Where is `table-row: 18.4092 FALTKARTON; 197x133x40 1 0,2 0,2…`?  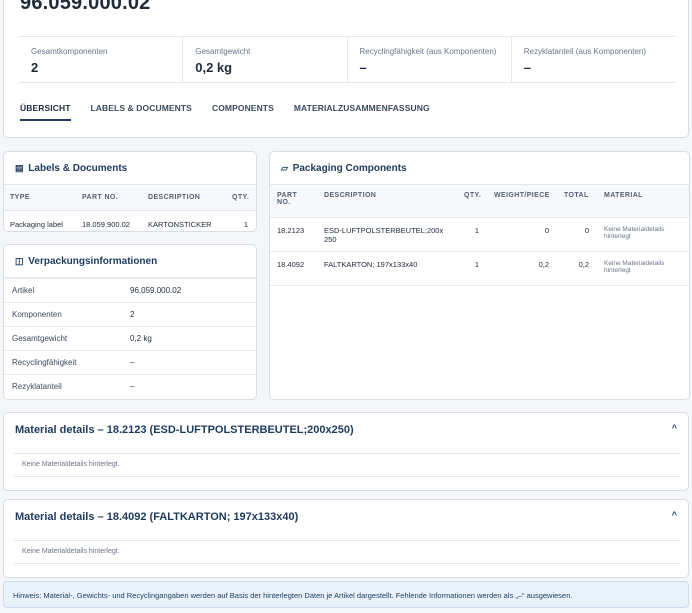 table-row: 18.4092 FALTKARTON; 197x133x40 1 0,2 0,2… is located at coordinates (479, 268).